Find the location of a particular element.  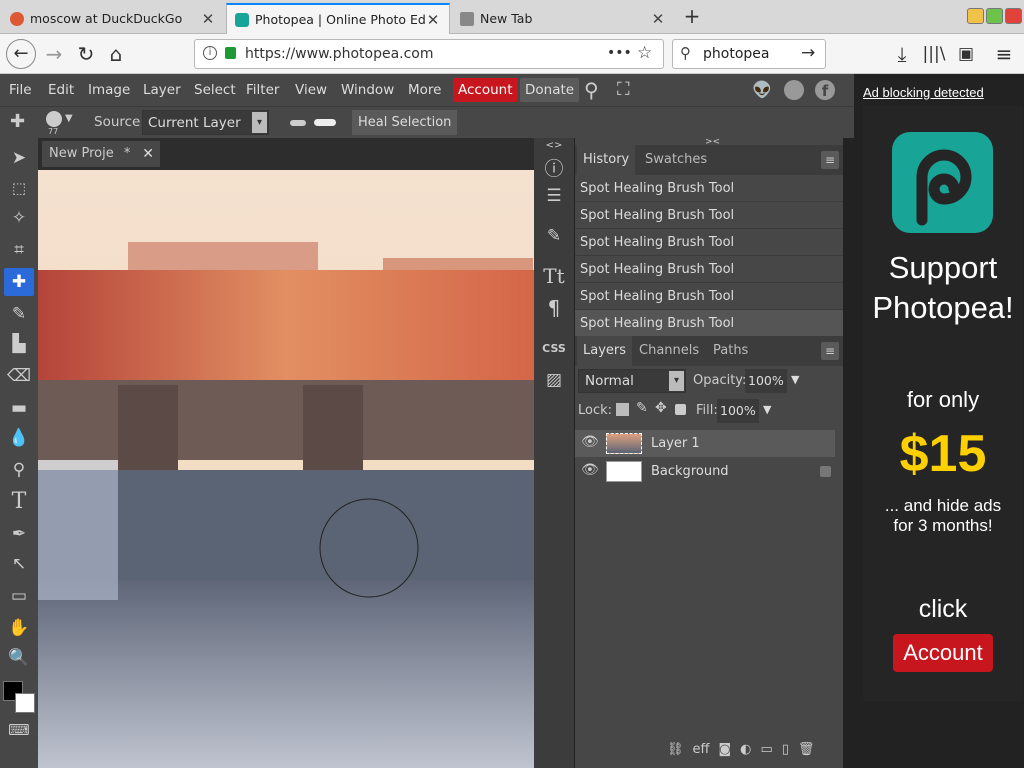

account-button: Account is located at coordinates (485, 90).